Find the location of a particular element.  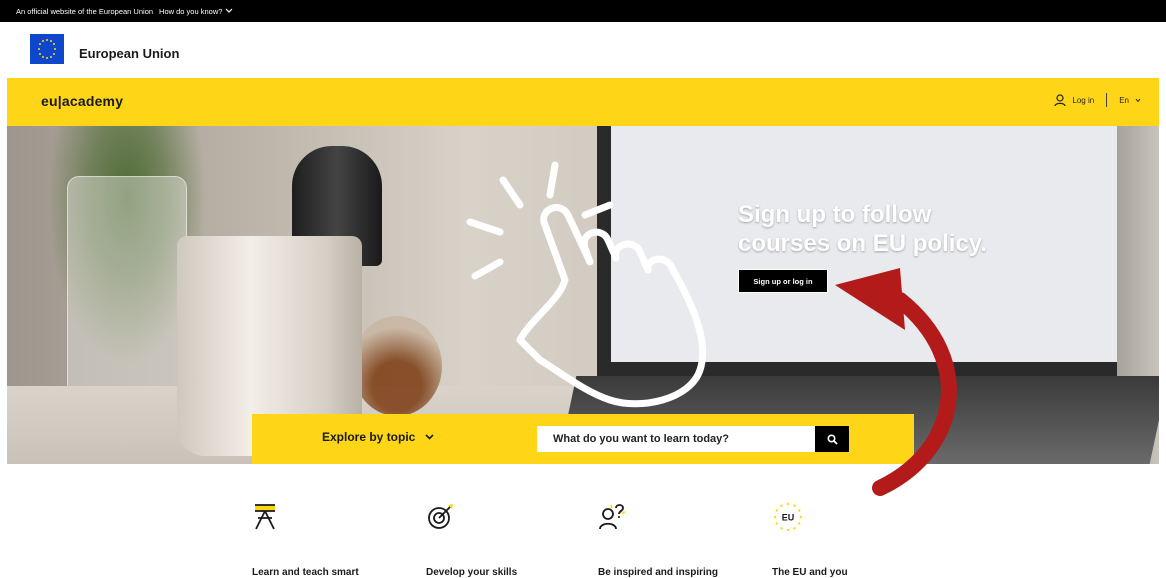

people-question-icon is located at coordinates (612, 517).